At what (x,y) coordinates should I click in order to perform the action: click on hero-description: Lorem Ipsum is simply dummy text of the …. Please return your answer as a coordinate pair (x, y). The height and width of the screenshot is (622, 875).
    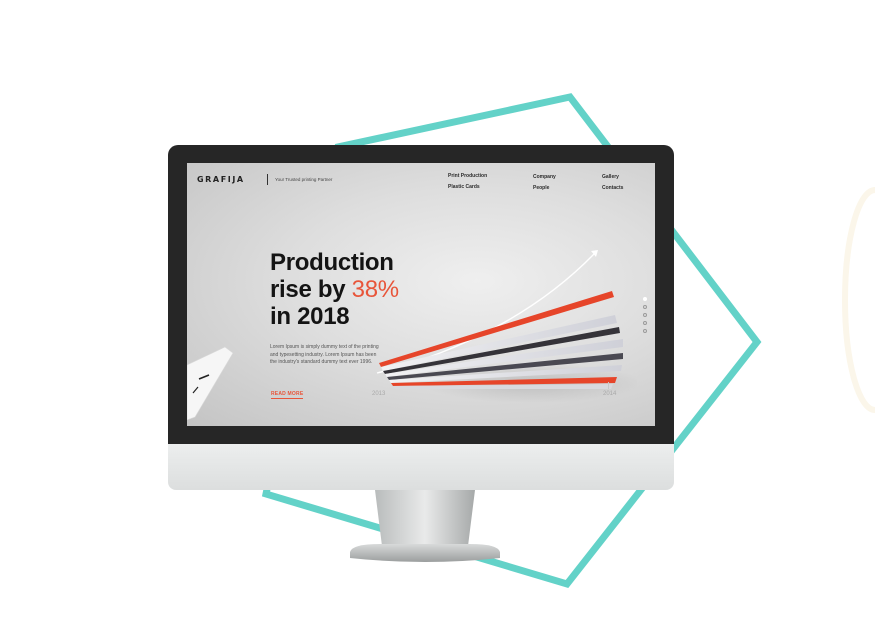
    Looking at the image, I should click on (324, 355).